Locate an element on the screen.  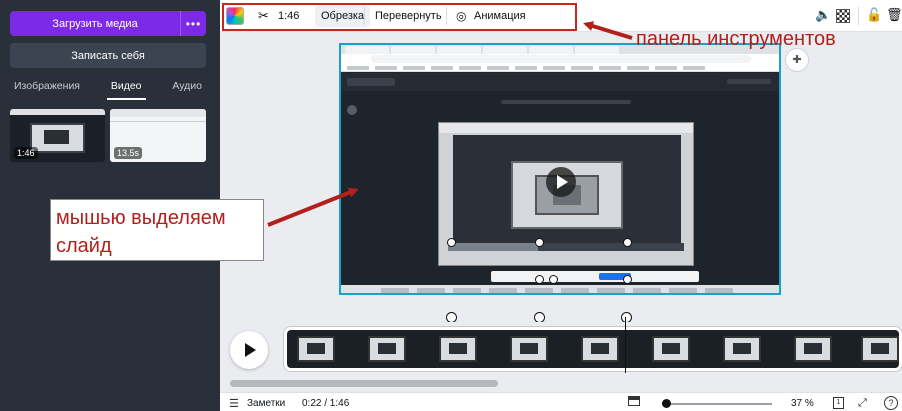
inner-editor-header is located at coordinates (560, 82).